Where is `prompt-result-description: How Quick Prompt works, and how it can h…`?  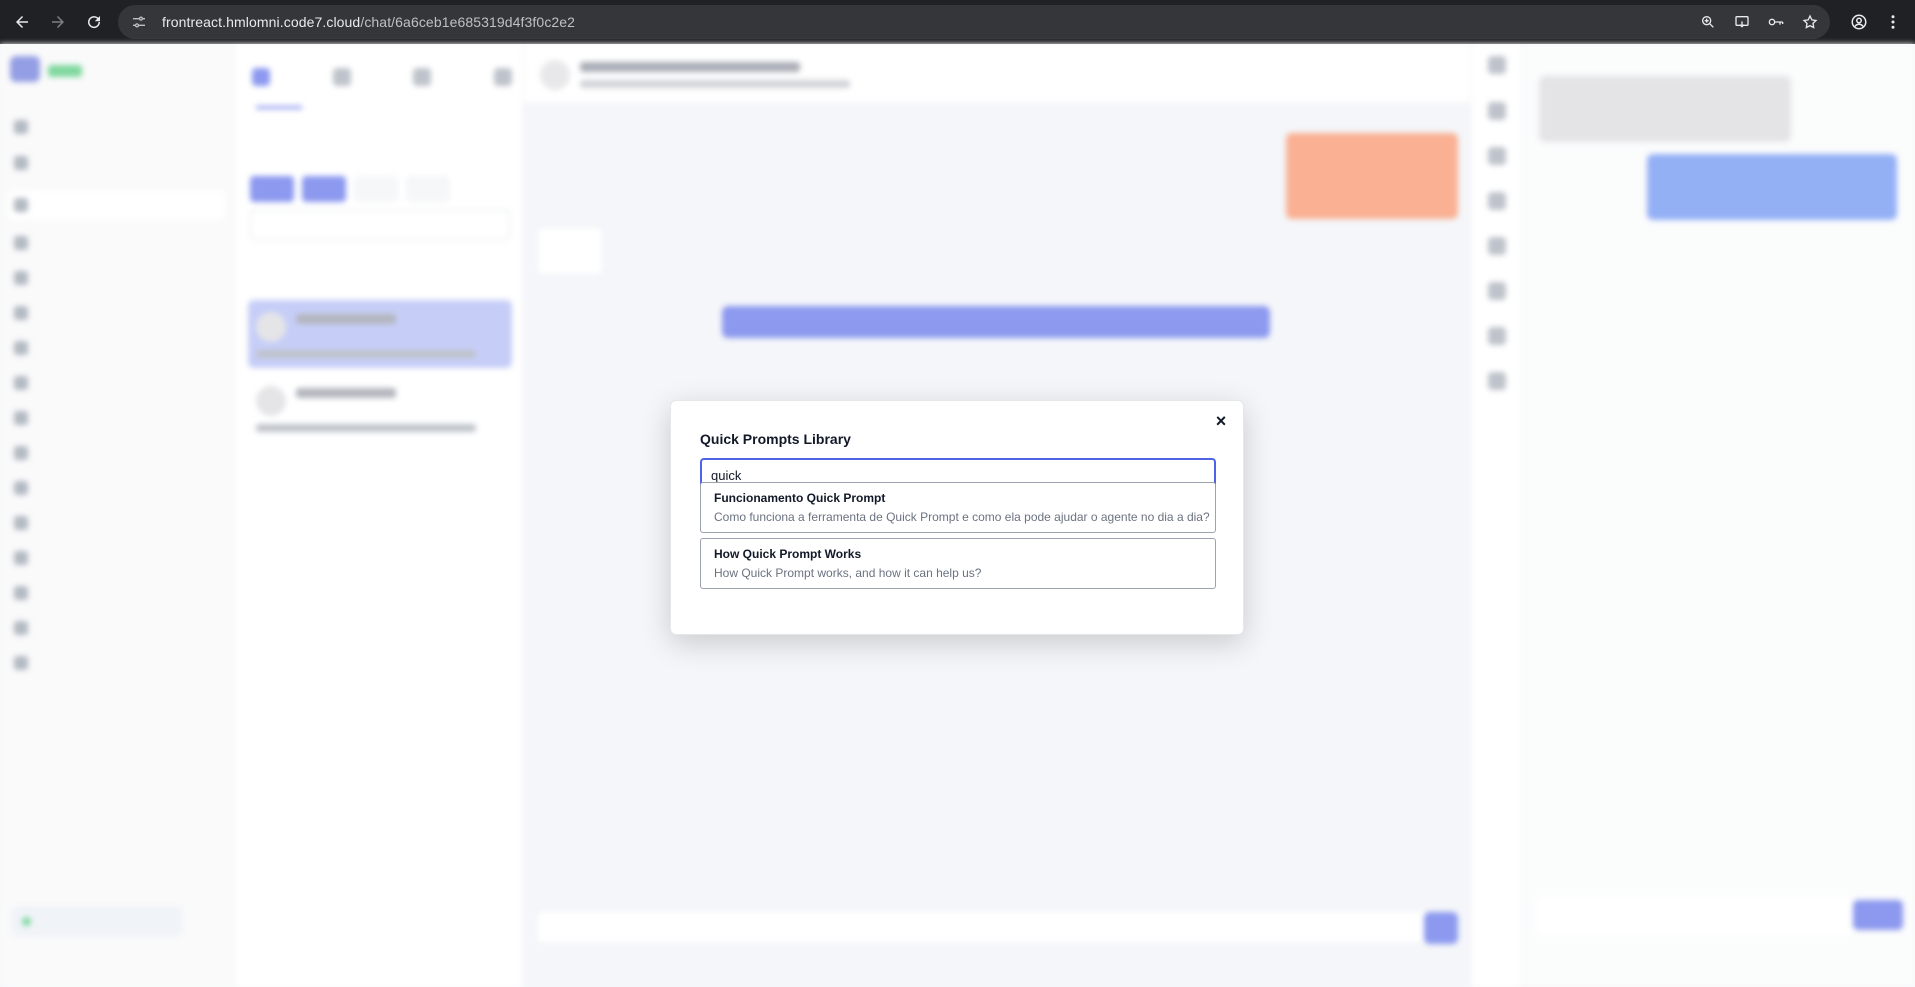 prompt-result-description: How Quick Prompt works, and how it can h… is located at coordinates (848, 573).